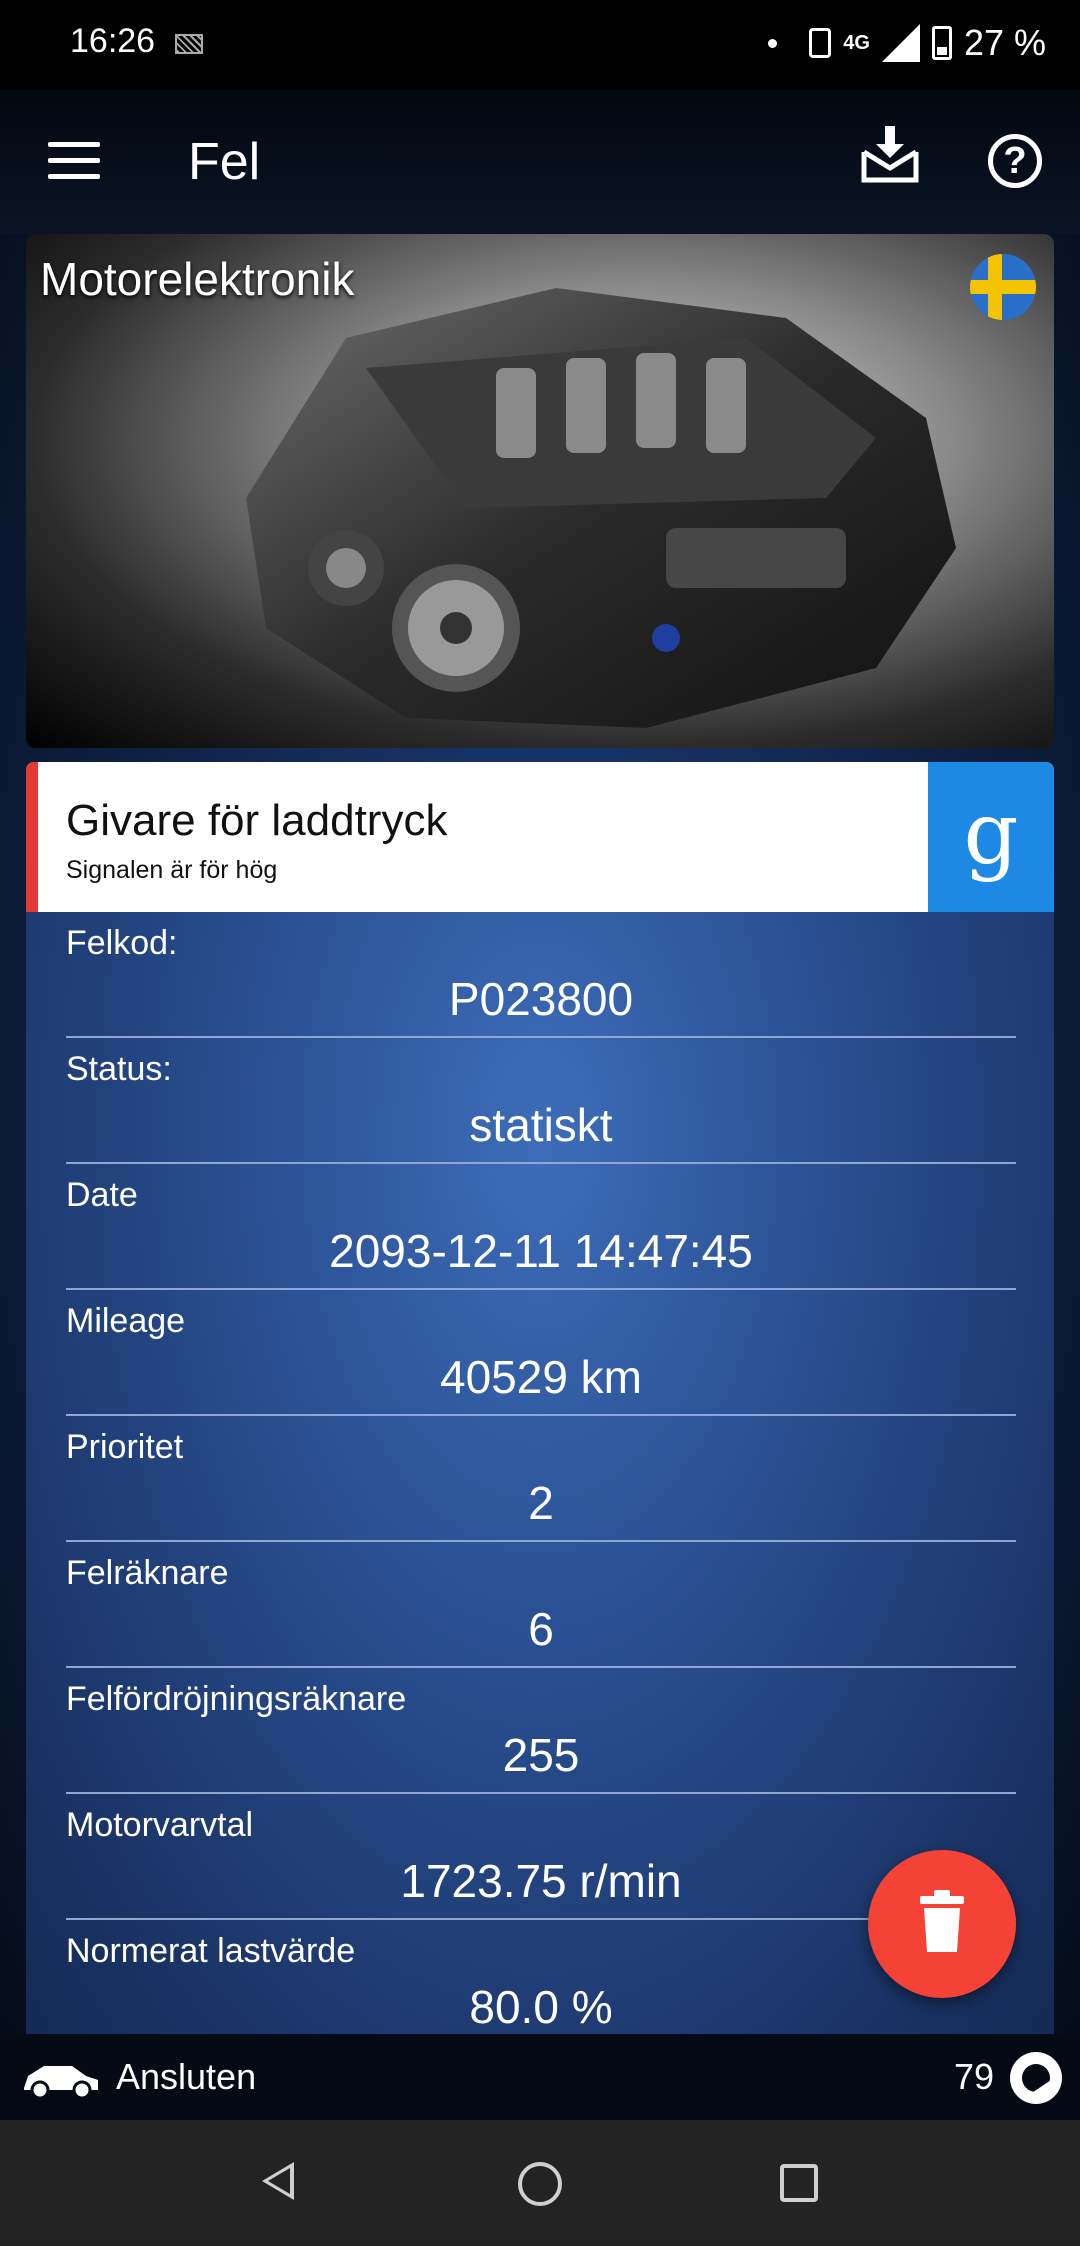 The height and width of the screenshot is (2246, 1080). I want to click on detail-value: 2, so click(541, 1503).